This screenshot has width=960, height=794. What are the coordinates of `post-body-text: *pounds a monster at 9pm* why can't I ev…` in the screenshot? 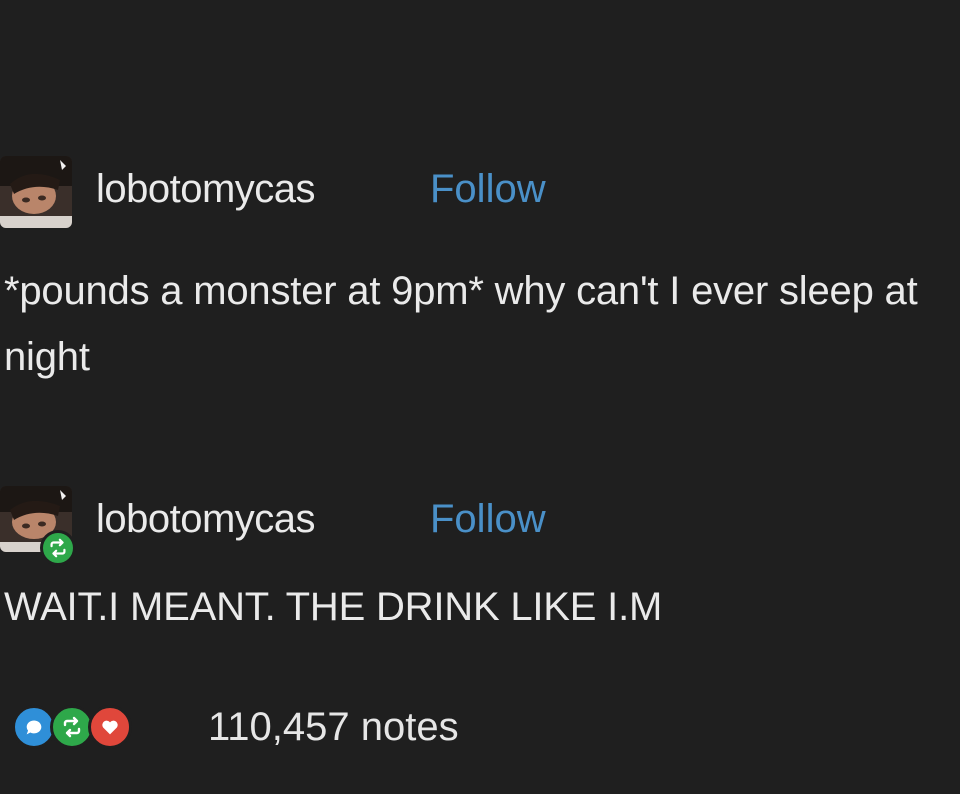 It's located at (461, 324).